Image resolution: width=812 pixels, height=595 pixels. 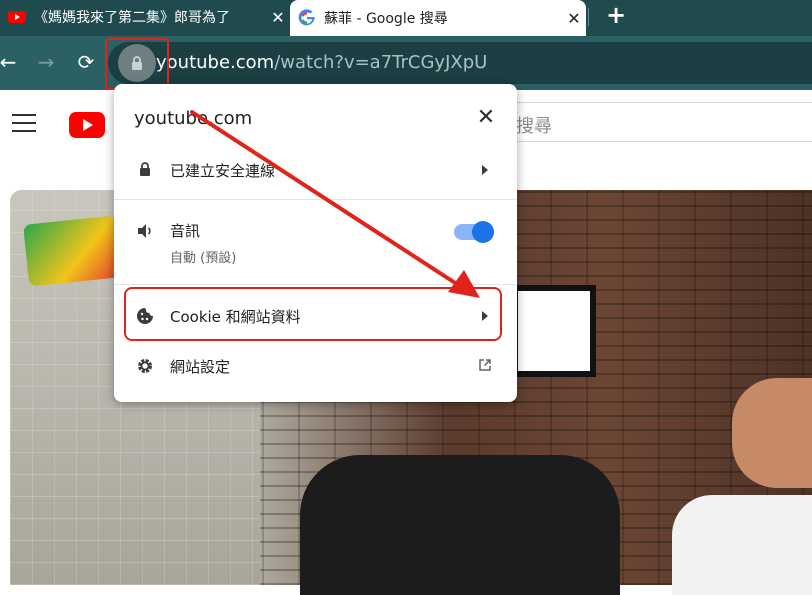 What do you see at coordinates (145, 169) in the screenshot?
I see `lock-icon` at bounding box center [145, 169].